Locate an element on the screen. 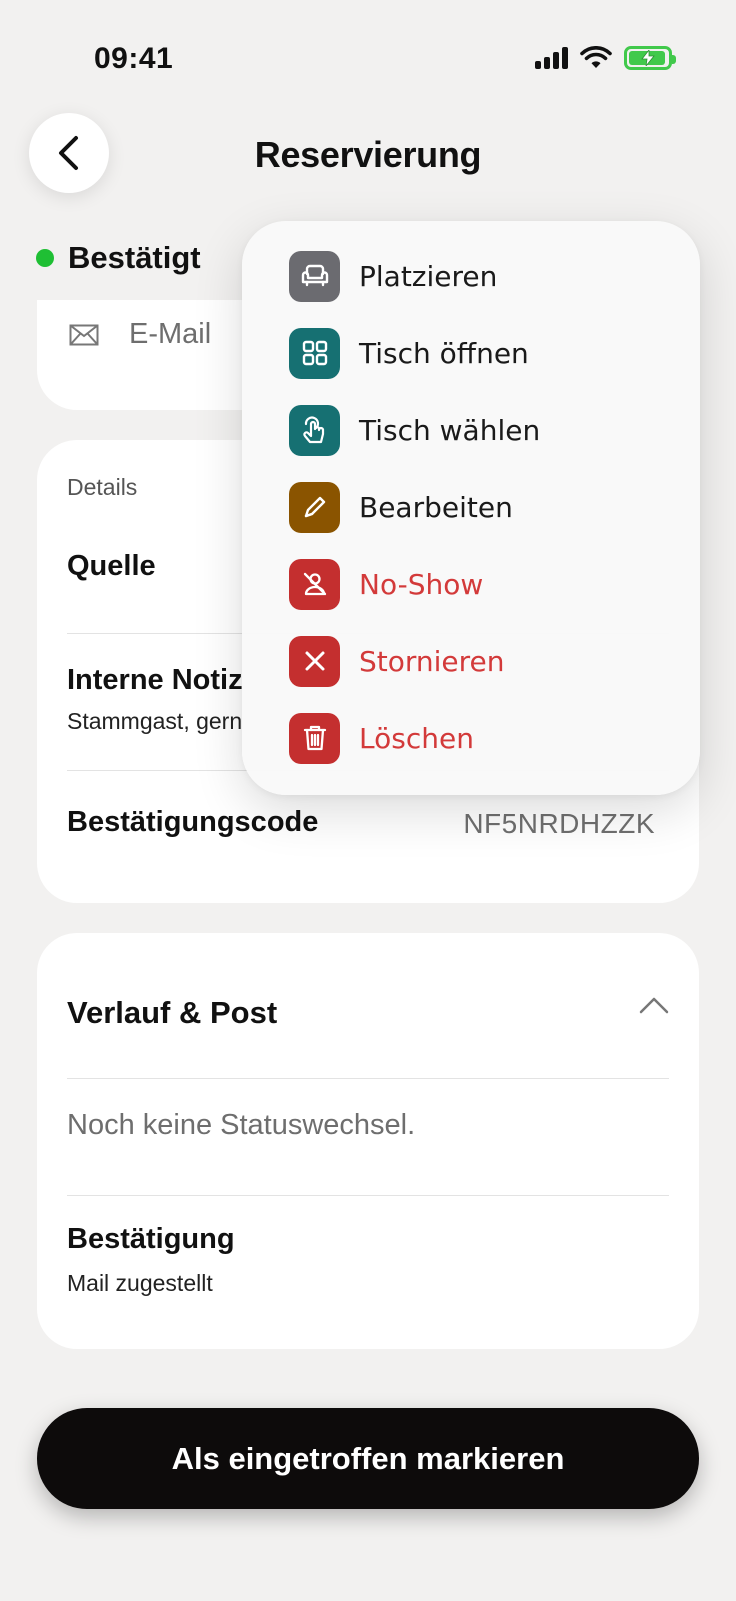  menu-item-tisch-waehlen: Tisch wählen is located at coordinates (414, 430).